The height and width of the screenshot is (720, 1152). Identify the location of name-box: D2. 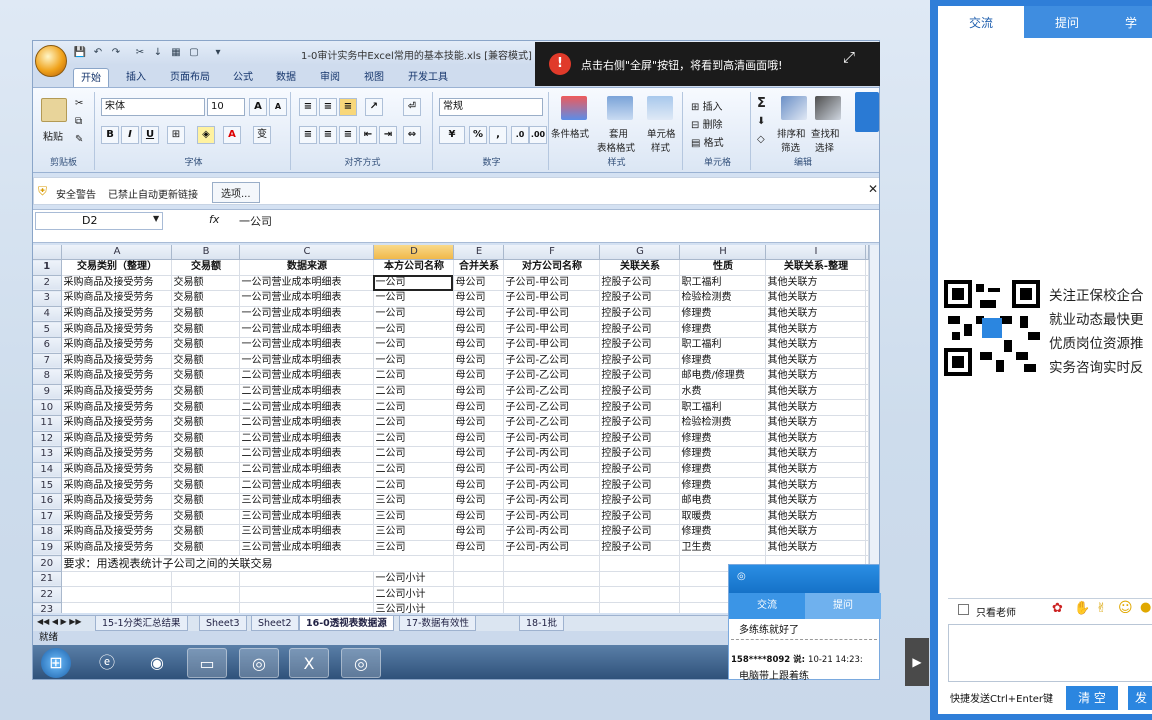
(99, 221).